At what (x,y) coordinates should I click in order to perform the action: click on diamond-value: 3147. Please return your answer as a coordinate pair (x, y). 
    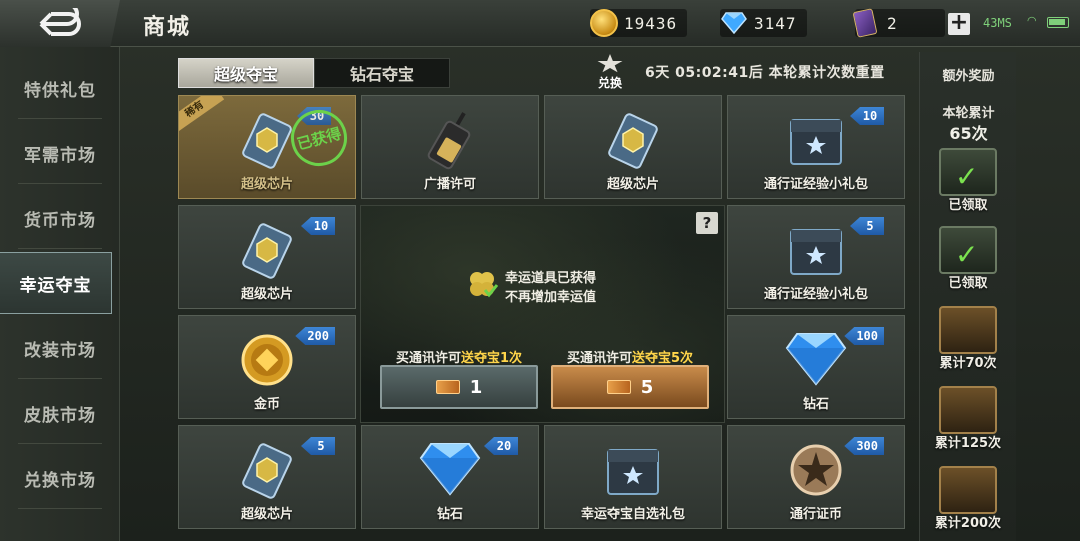
    Looking at the image, I should click on (775, 23).